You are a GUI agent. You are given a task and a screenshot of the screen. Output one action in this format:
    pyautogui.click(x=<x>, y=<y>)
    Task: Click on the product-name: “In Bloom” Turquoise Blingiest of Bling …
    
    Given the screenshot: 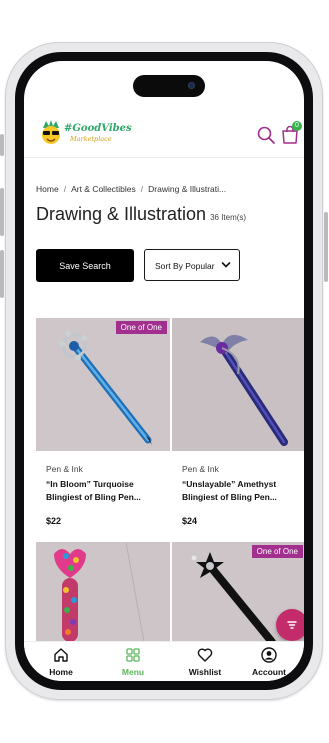 What is the action you would take?
    pyautogui.click(x=106, y=491)
    